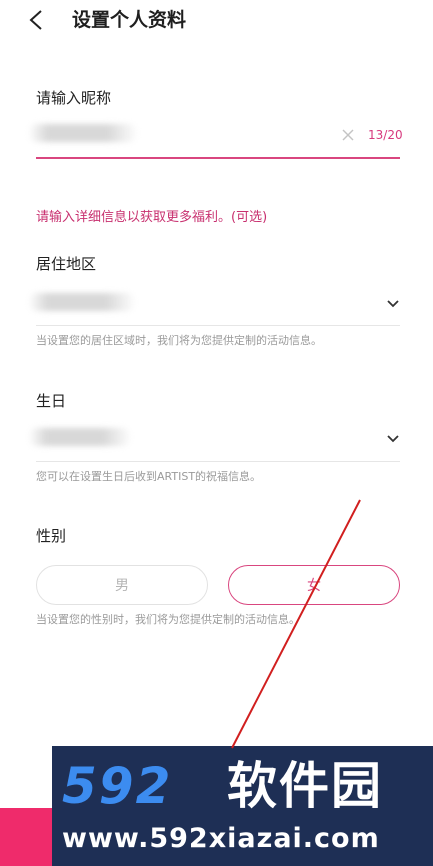  Describe the element at coordinates (129, 20) in the screenshot. I see `page-title: 设置个人资料` at that location.